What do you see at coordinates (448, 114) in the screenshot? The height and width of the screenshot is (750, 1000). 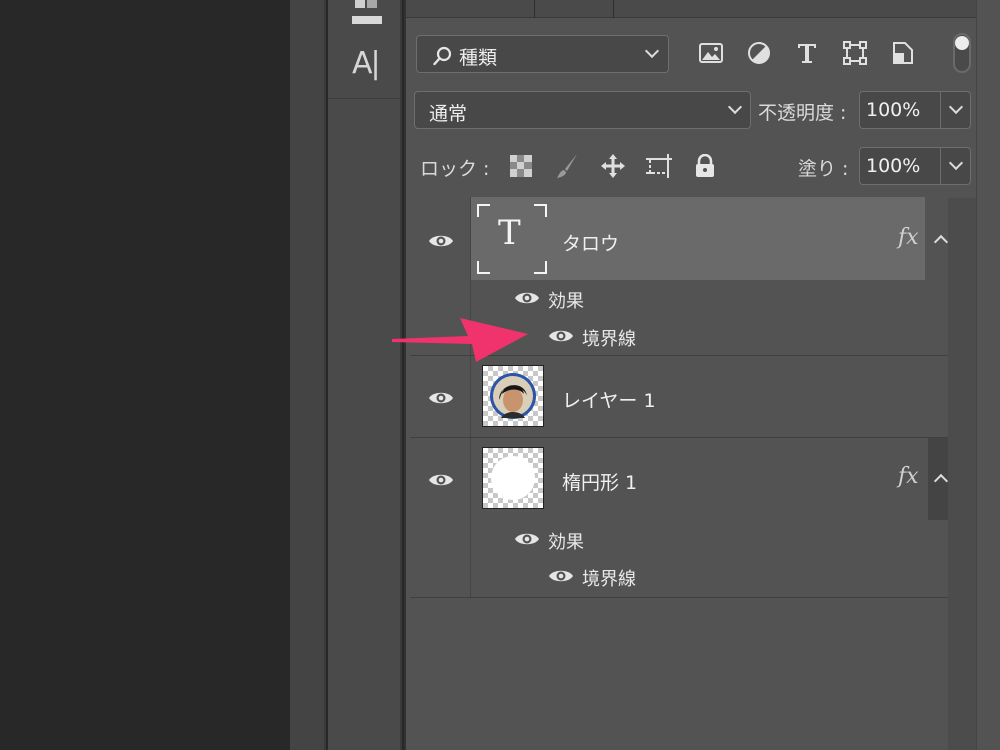 I see `blend-mode-value: 通常` at bounding box center [448, 114].